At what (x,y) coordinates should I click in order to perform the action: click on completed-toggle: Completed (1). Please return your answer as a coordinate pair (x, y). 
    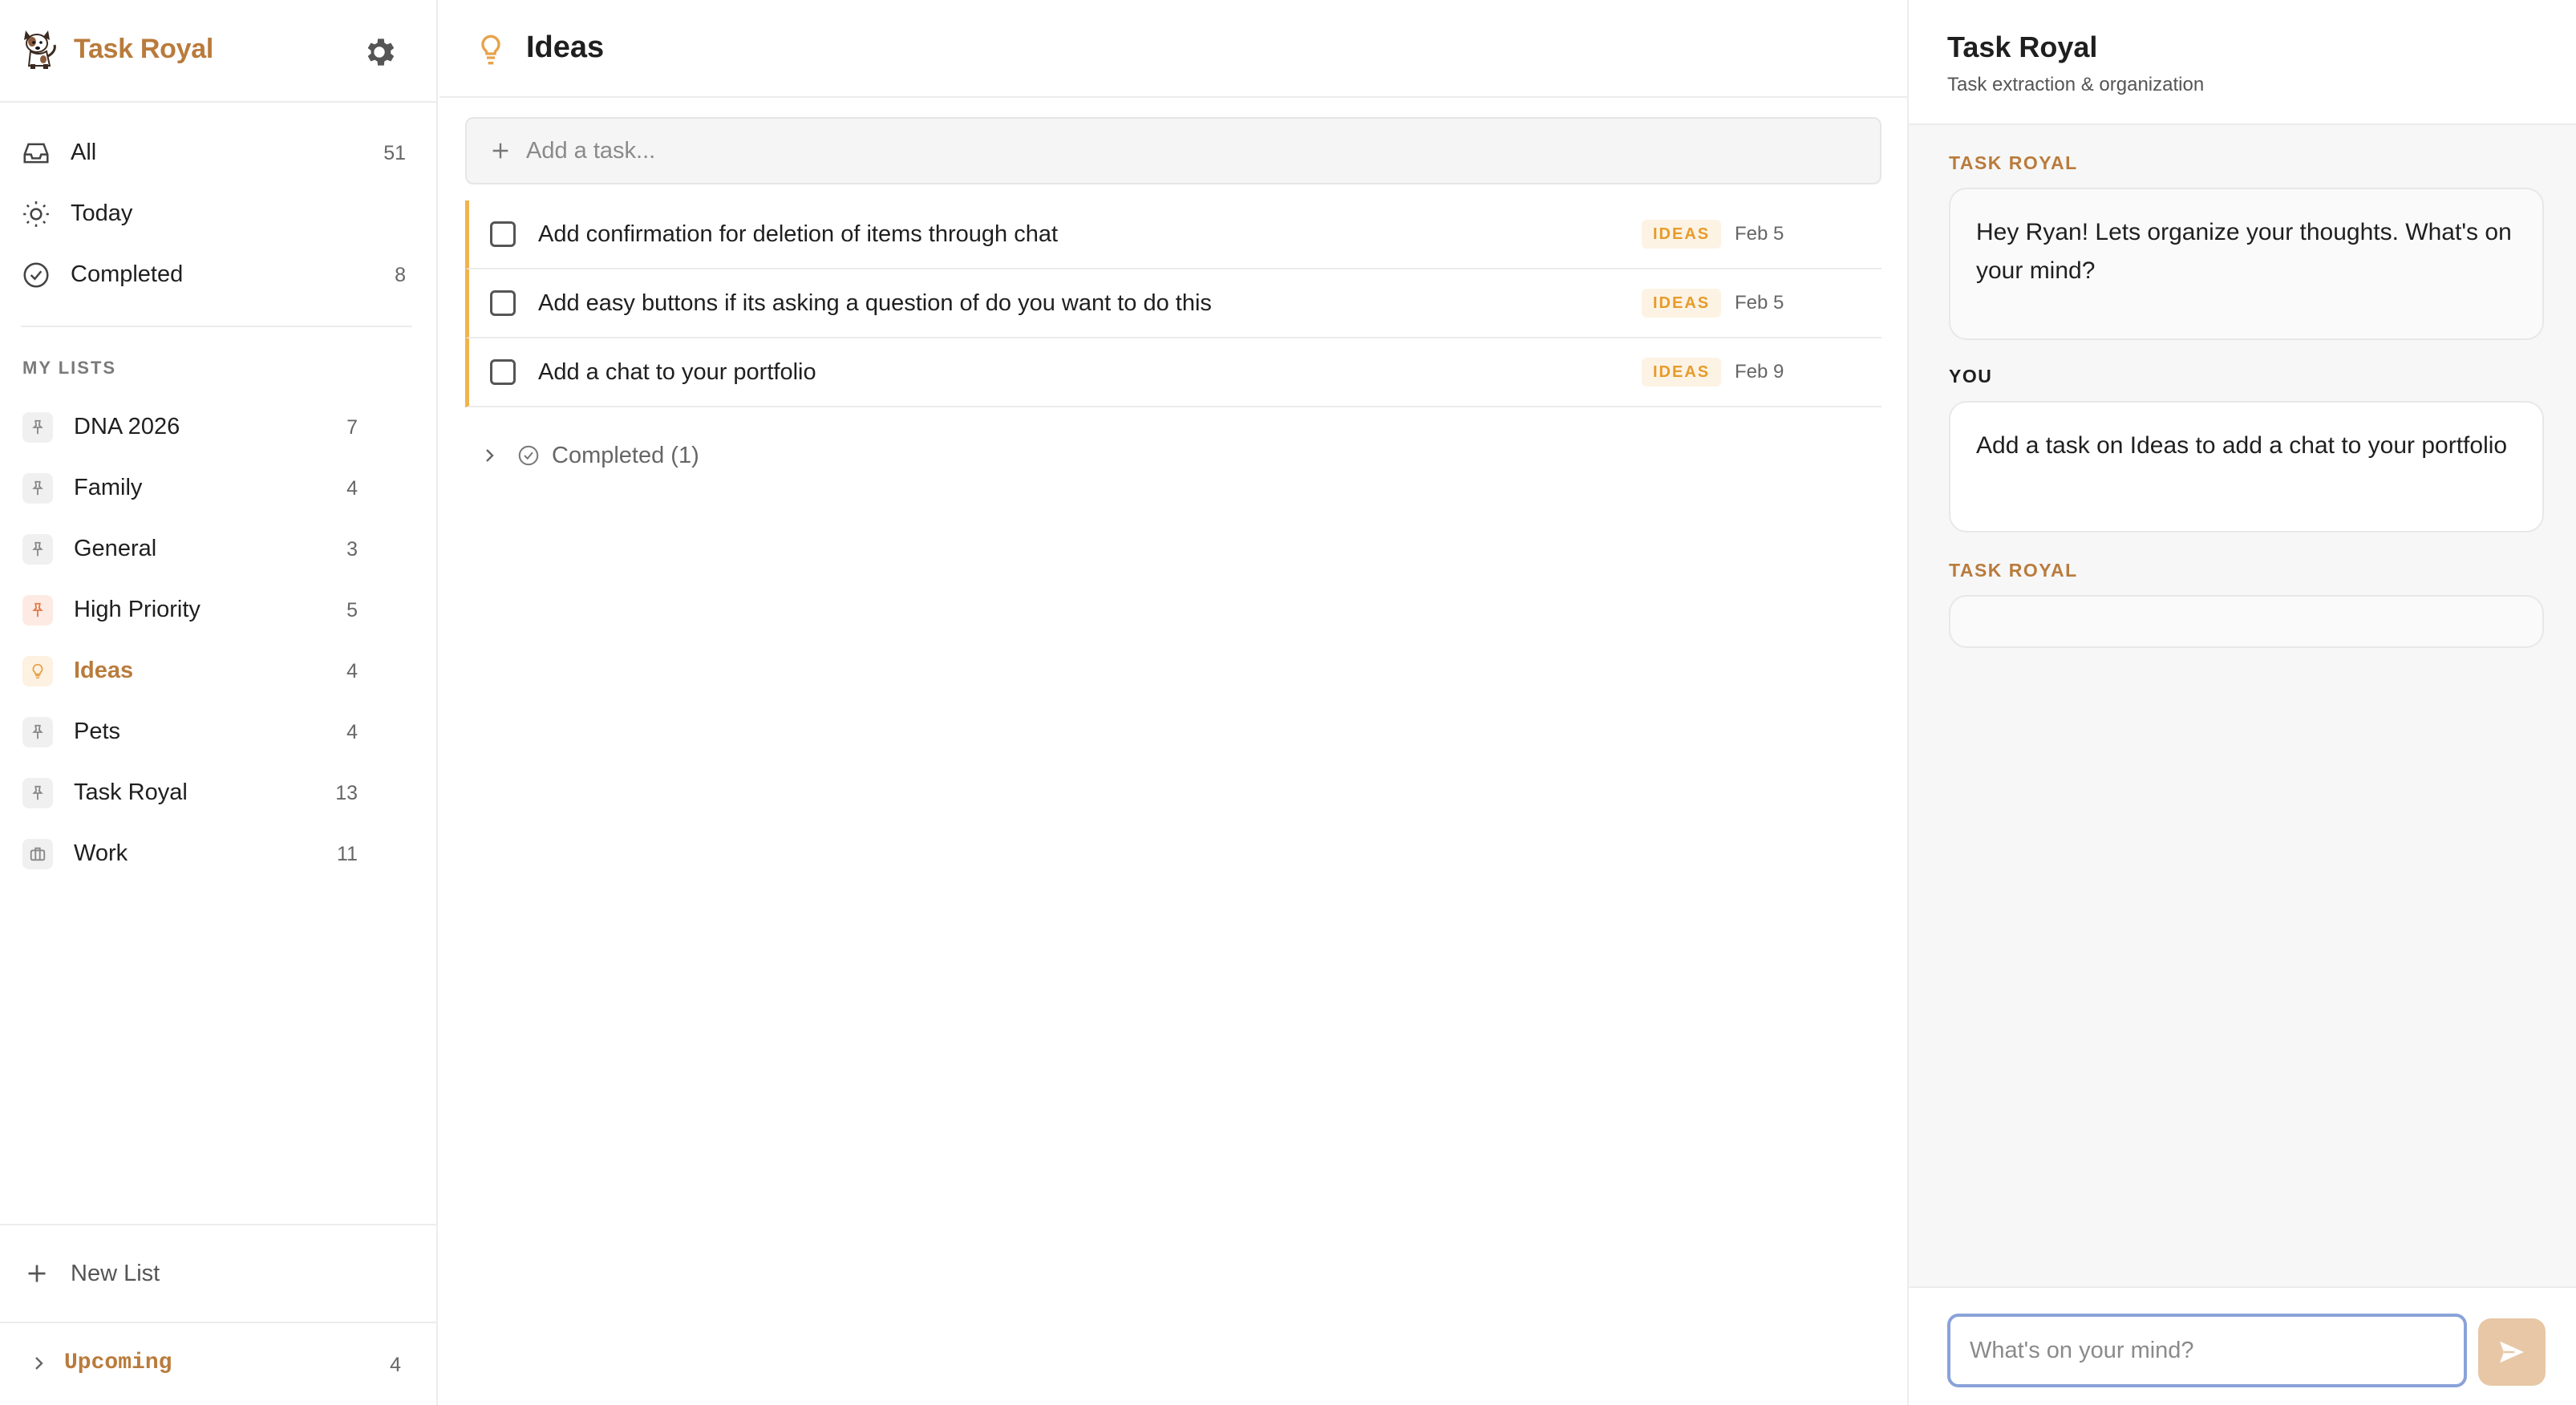
    Looking at the image, I should click on (600, 457).